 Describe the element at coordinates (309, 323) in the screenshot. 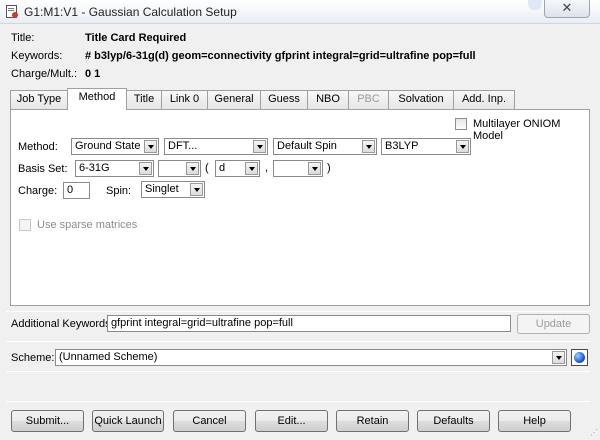

I see `additional-keywords-input: gfprint integral=grid=ultrafine pop=full` at that location.